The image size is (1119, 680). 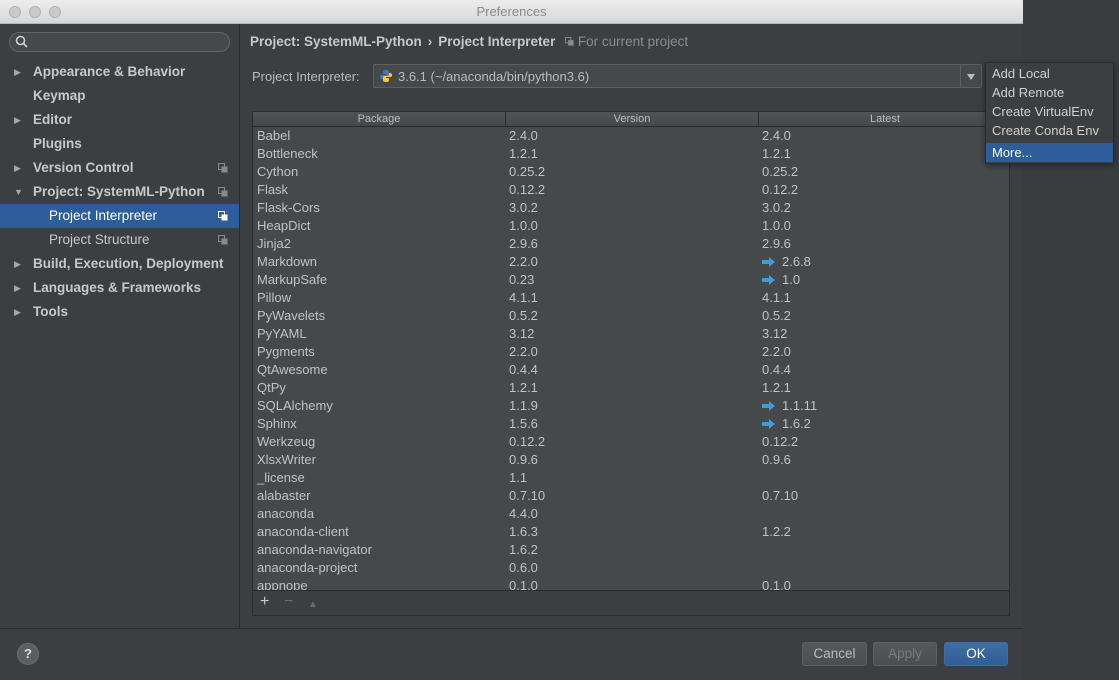 I want to click on column-header-version: Version, so click(x=632, y=119).